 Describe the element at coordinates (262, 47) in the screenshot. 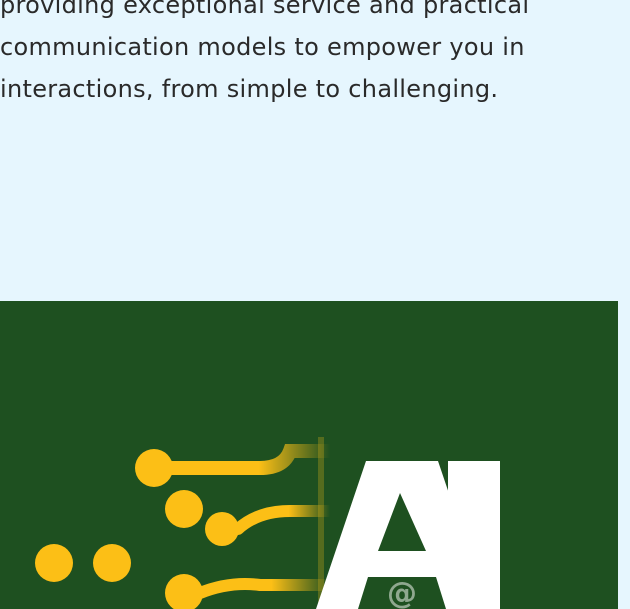

I see `intro-line-2: communication models to empower you in` at that location.